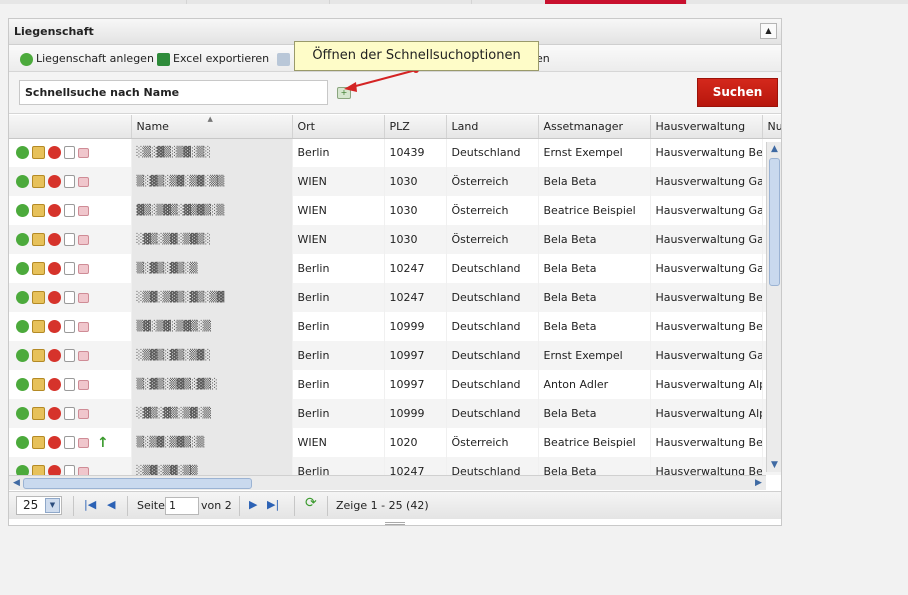  Describe the element at coordinates (416, 56) in the screenshot. I see `search-options-tooltip: Öffnen der Schnellsuchoptionen` at that location.